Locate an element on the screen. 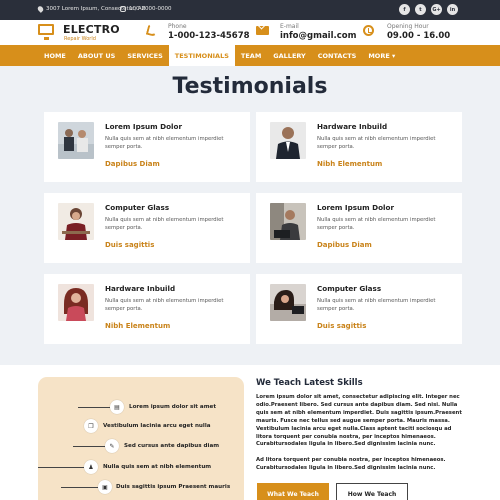 This screenshot has height=500, width=500. feature-item: ▣ Duis sagittis ipsum Praesent mauris is located at coordinates (141, 487).